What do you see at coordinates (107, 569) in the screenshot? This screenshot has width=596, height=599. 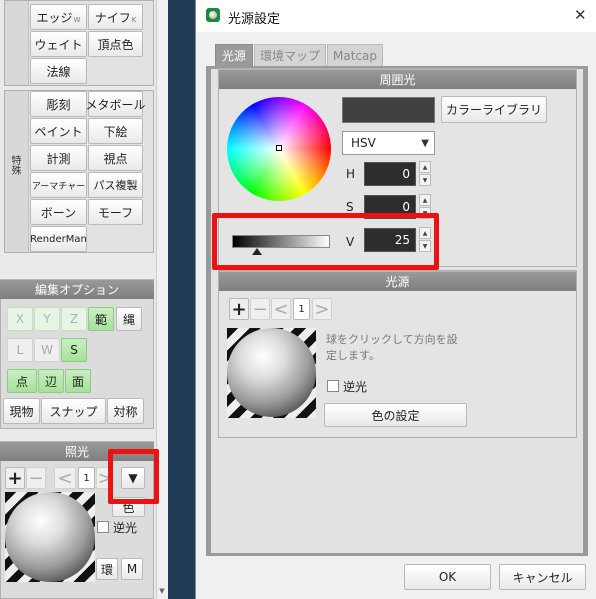 I see `lighting-env-button: 環` at bounding box center [107, 569].